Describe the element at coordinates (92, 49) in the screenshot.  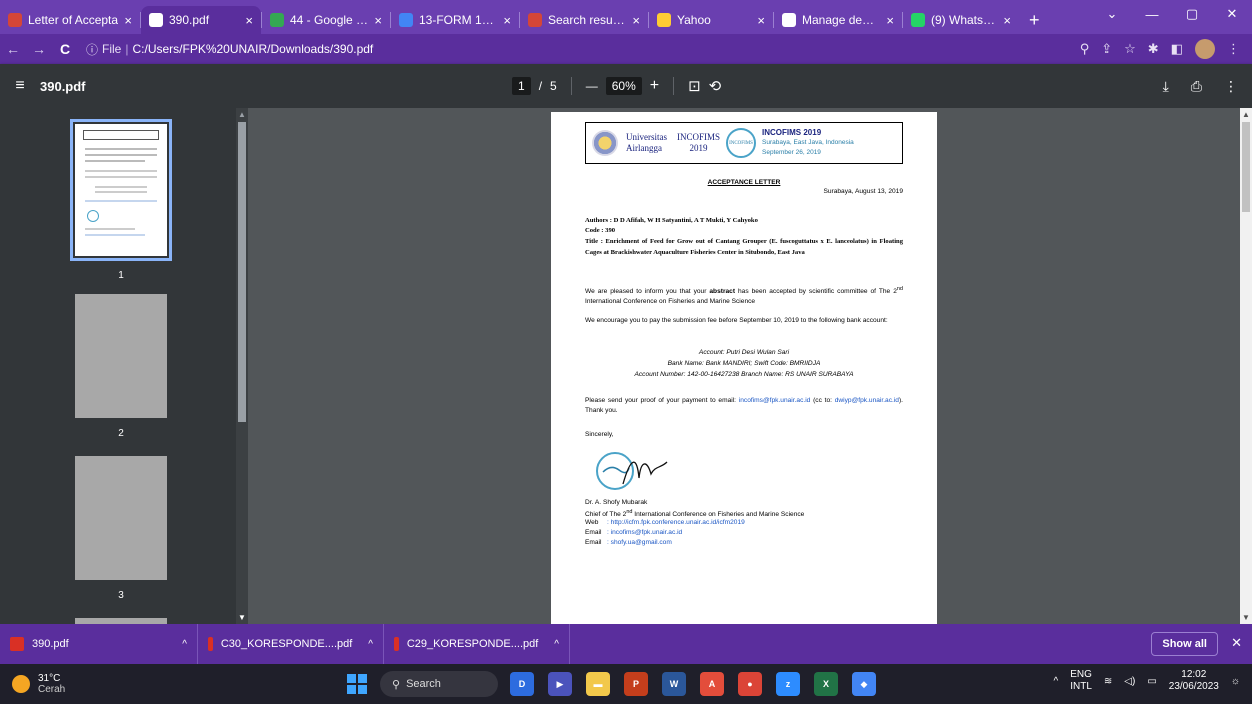
I see `site-info-icon: ⓘ` at that location.